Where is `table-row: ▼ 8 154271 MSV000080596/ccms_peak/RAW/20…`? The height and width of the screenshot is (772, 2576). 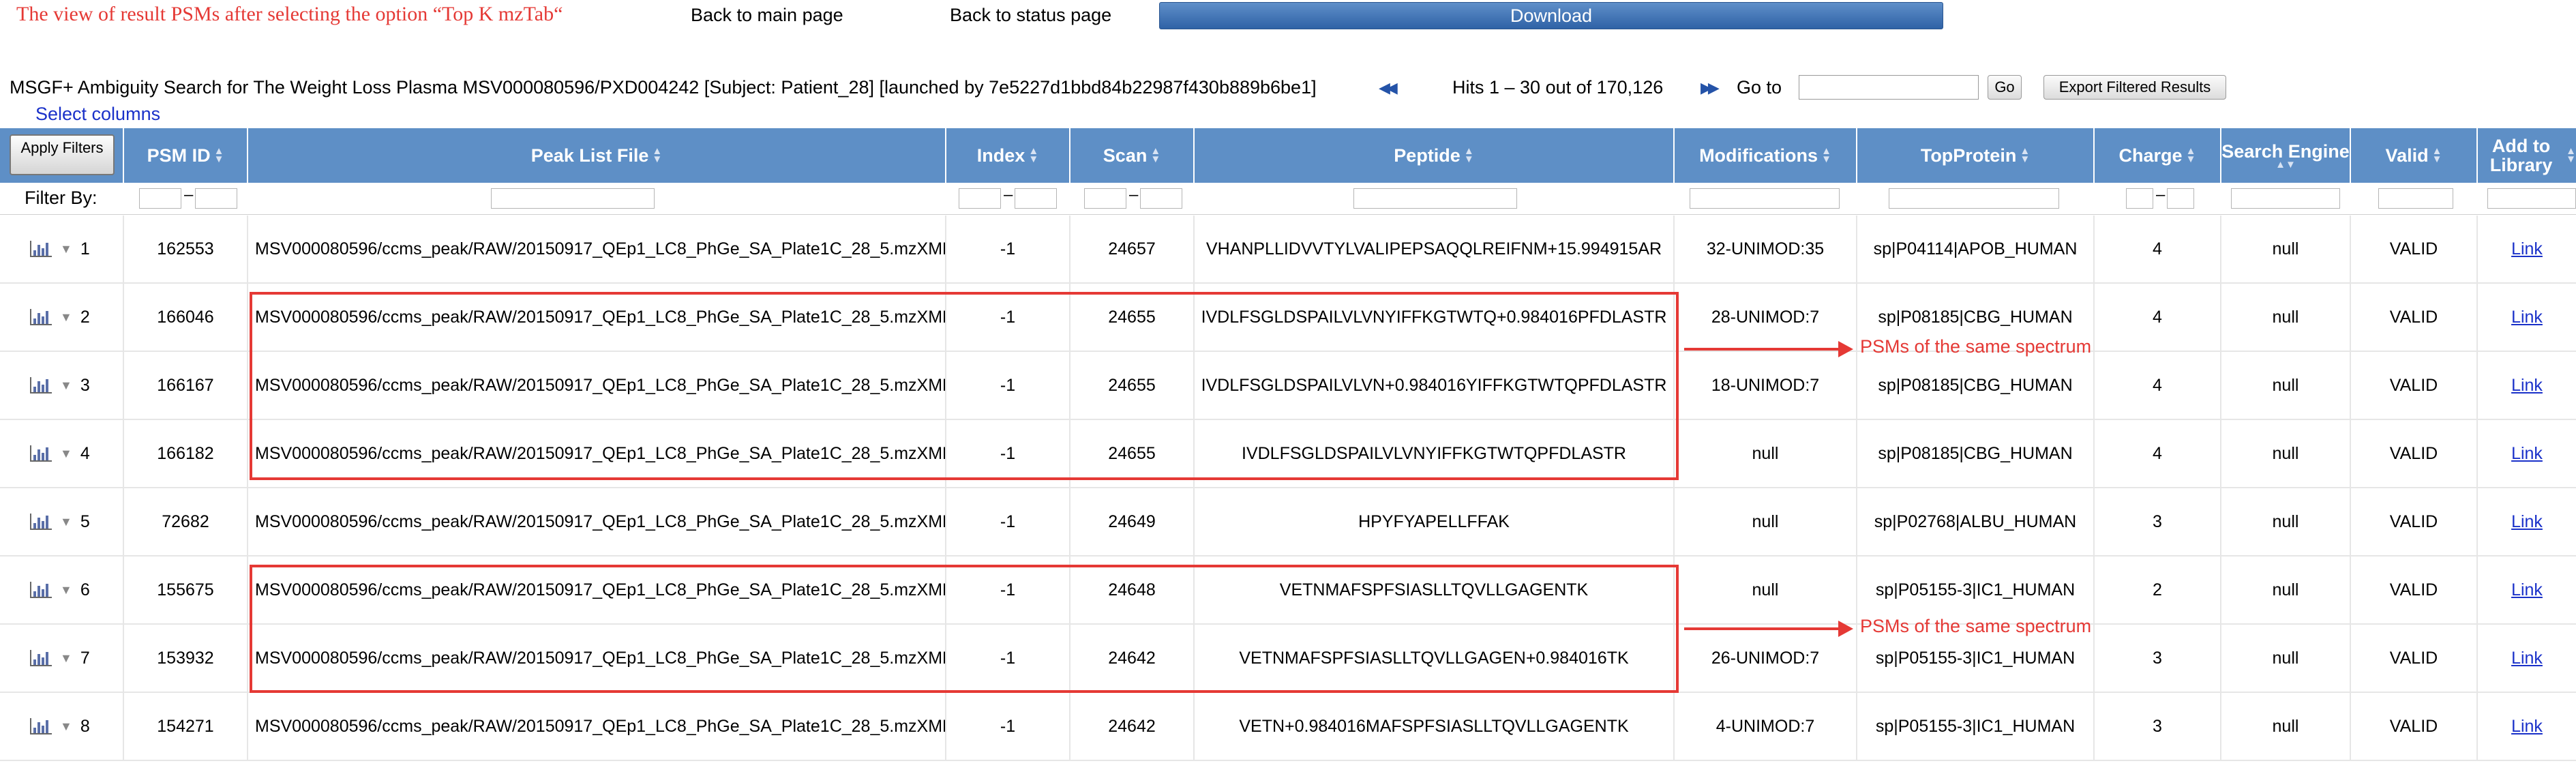 table-row: ▼ 8 154271 MSV000080596/ccms_peak/RAW/20… is located at coordinates (1288, 727).